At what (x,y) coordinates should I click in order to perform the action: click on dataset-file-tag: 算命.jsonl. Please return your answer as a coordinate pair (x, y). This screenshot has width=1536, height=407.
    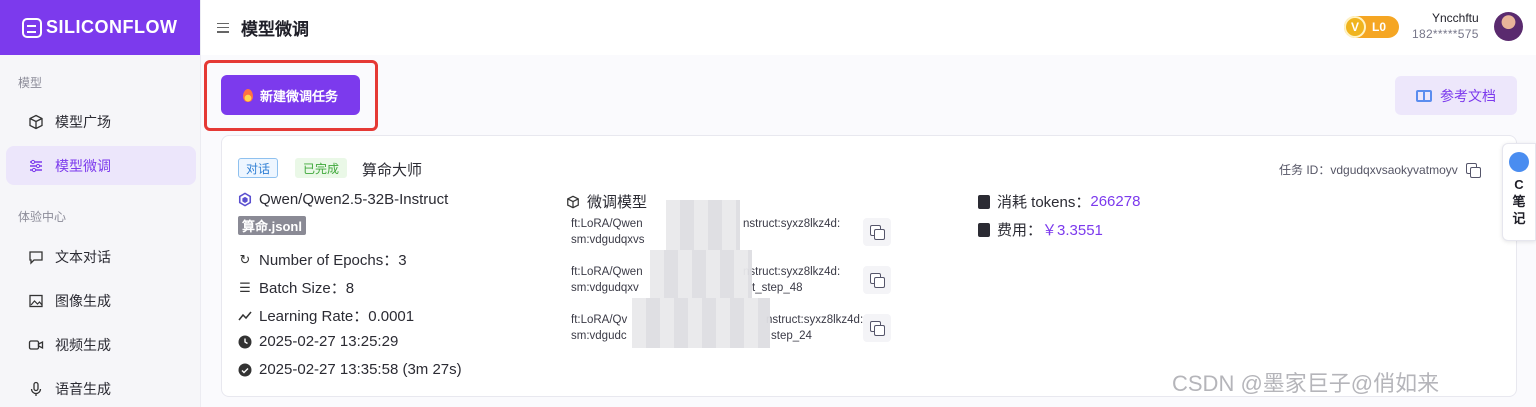
    Looking at the image, I should click on (272, 225).